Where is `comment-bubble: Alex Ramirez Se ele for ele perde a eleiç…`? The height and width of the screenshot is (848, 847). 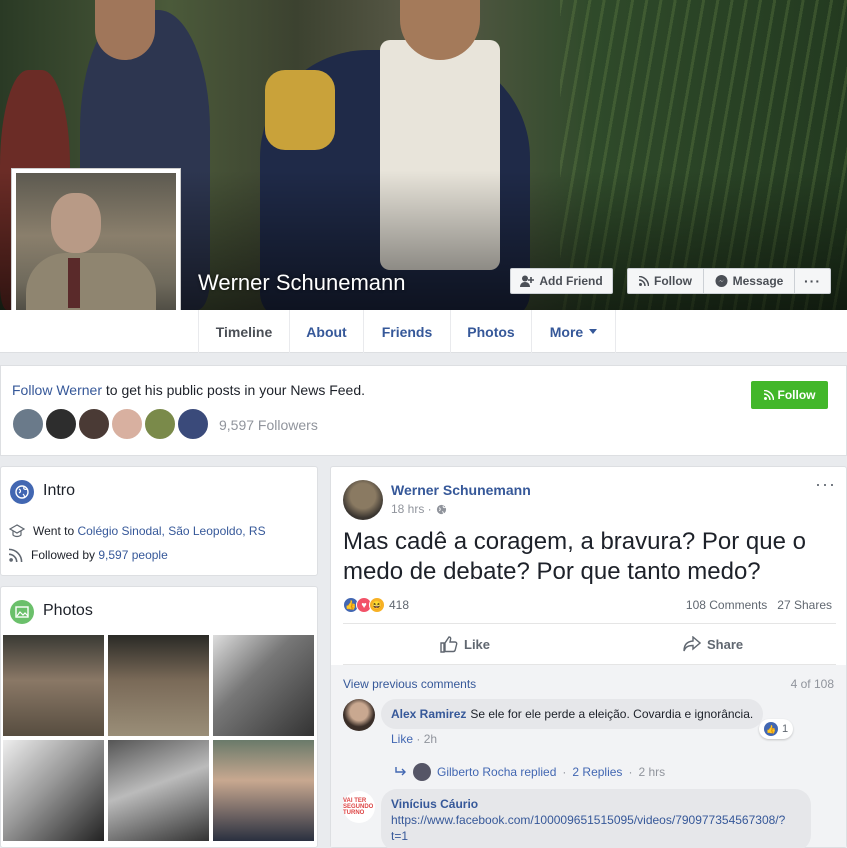 comment-bubble: Alex Ramirez Se ele for ele perde a eleiç… is located at coordinates (572, 714).